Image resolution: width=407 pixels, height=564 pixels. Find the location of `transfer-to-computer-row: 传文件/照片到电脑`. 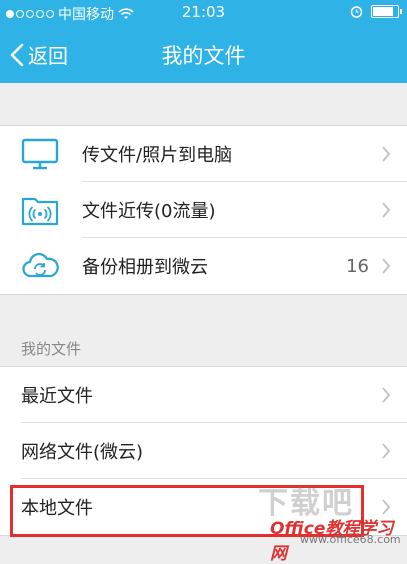

transfer-to-computer-row: 传文件/照片到电脑 is located at coordinates (203, 154).